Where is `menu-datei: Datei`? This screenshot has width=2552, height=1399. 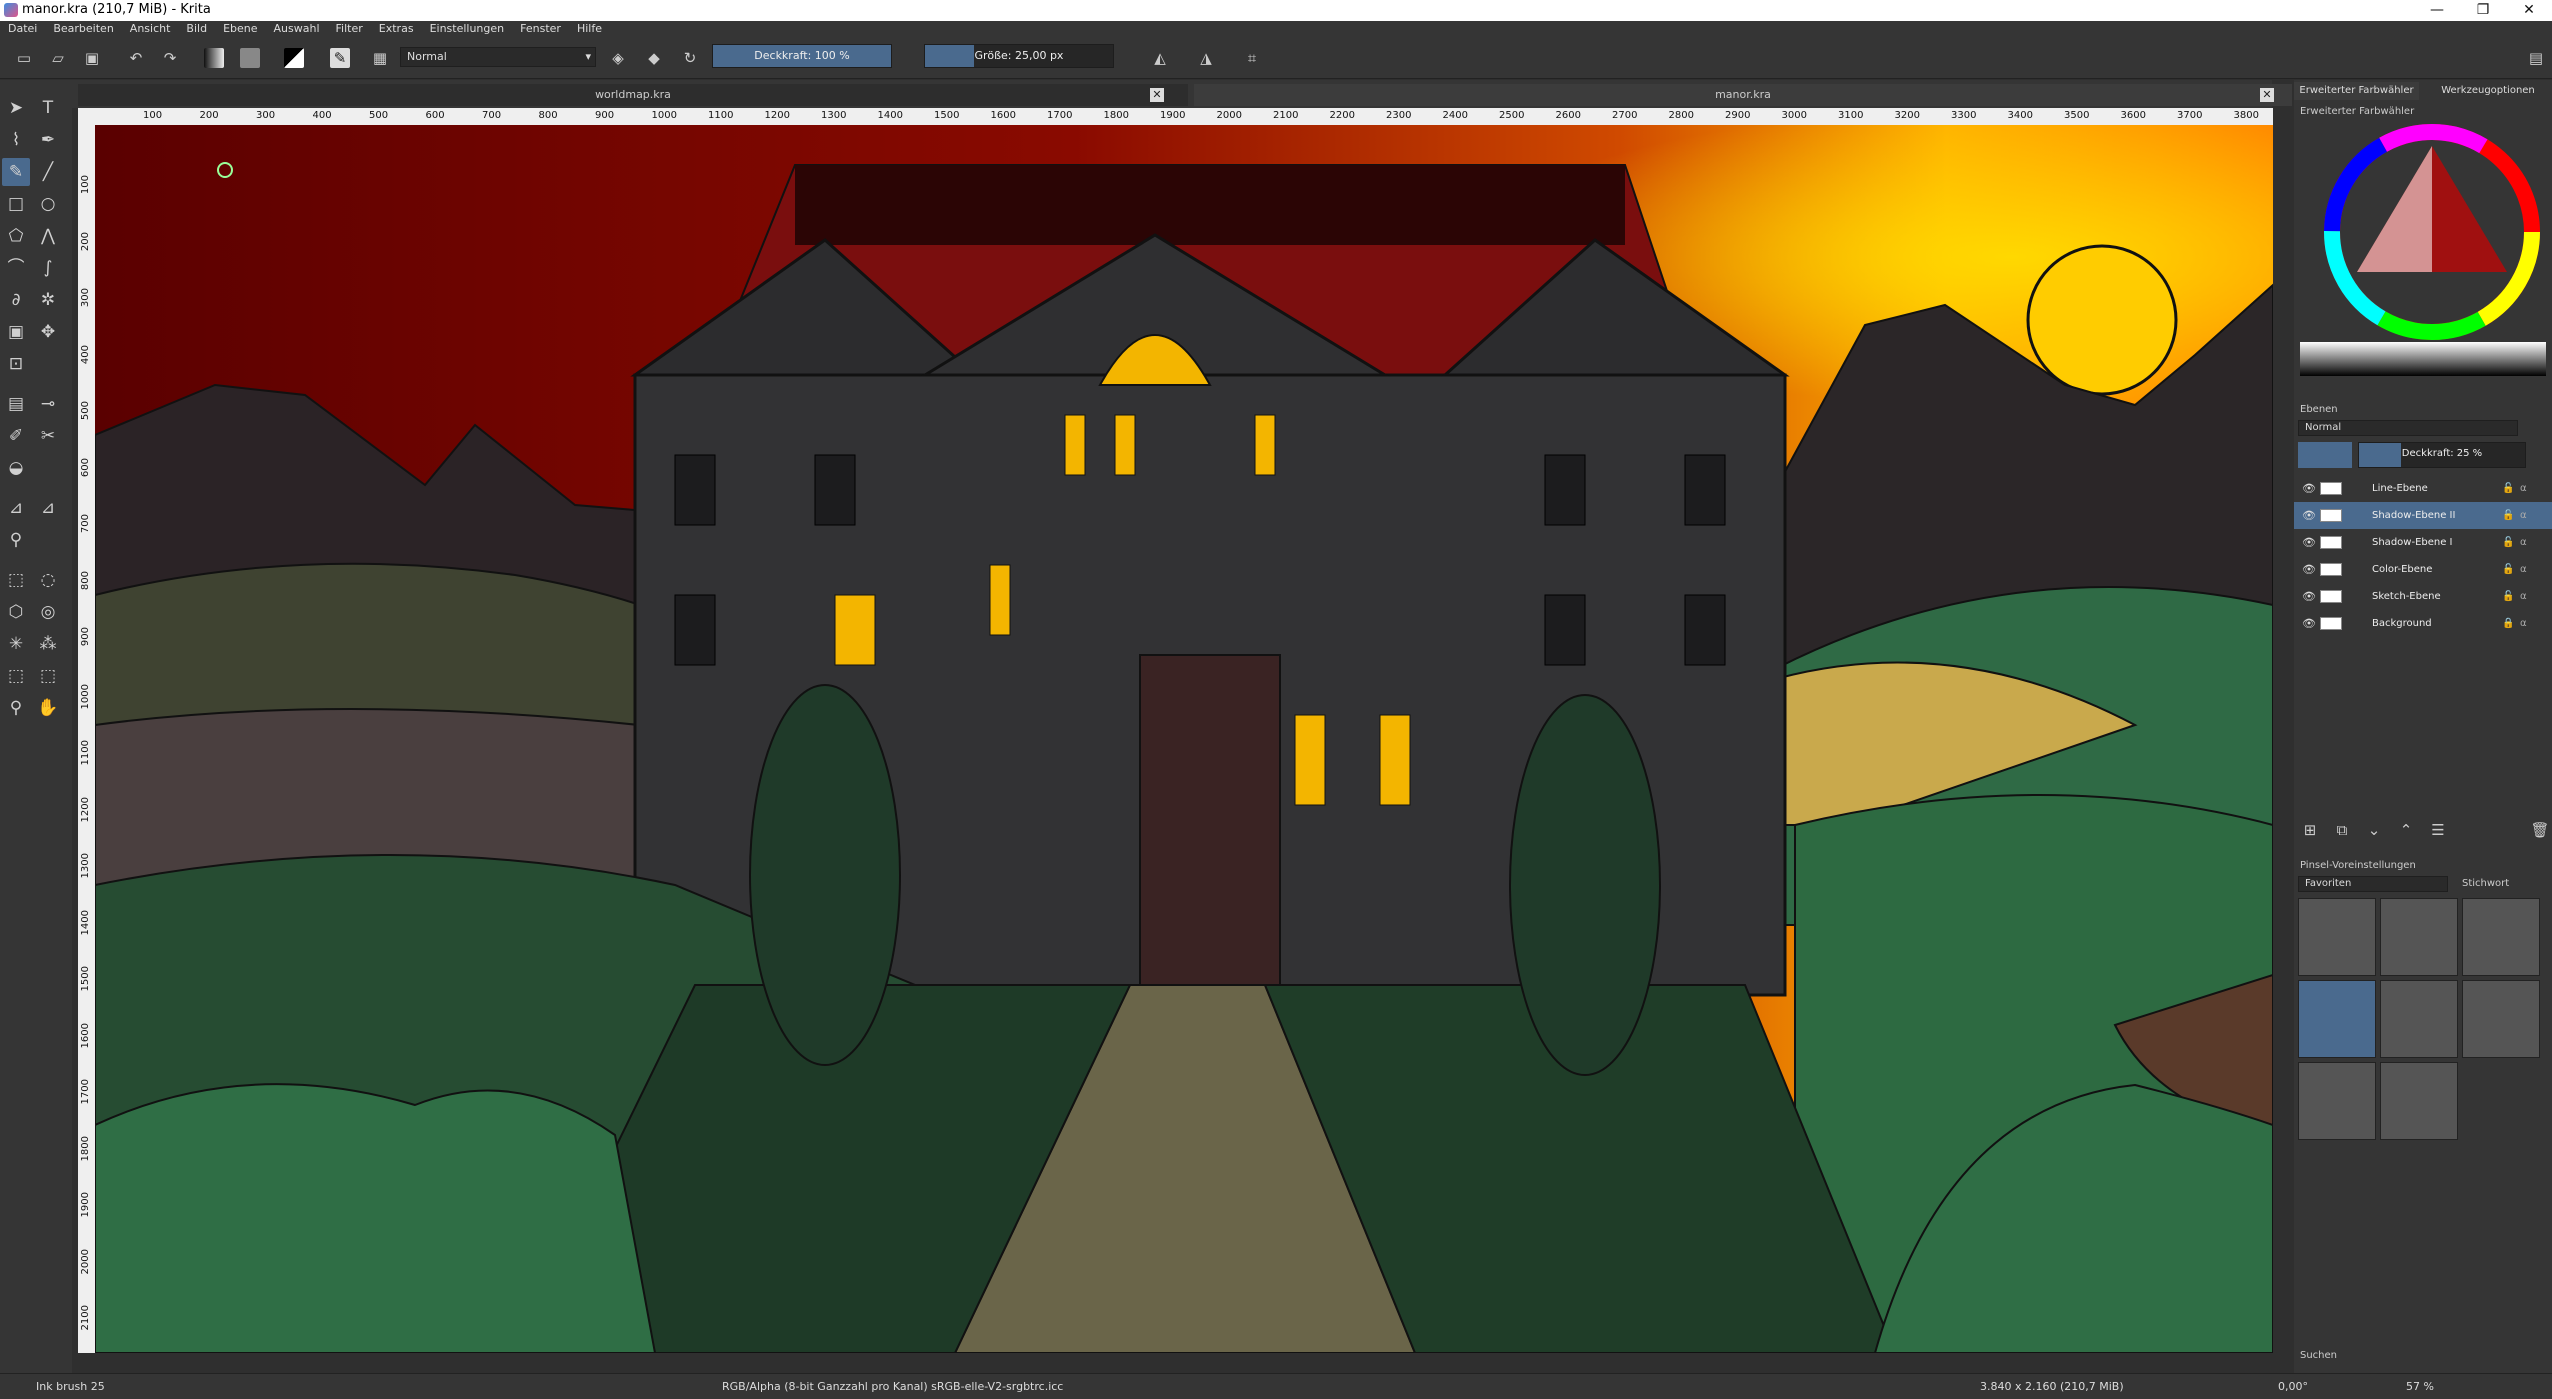 menu-datei: Datei is located at coordinates (22, 28).